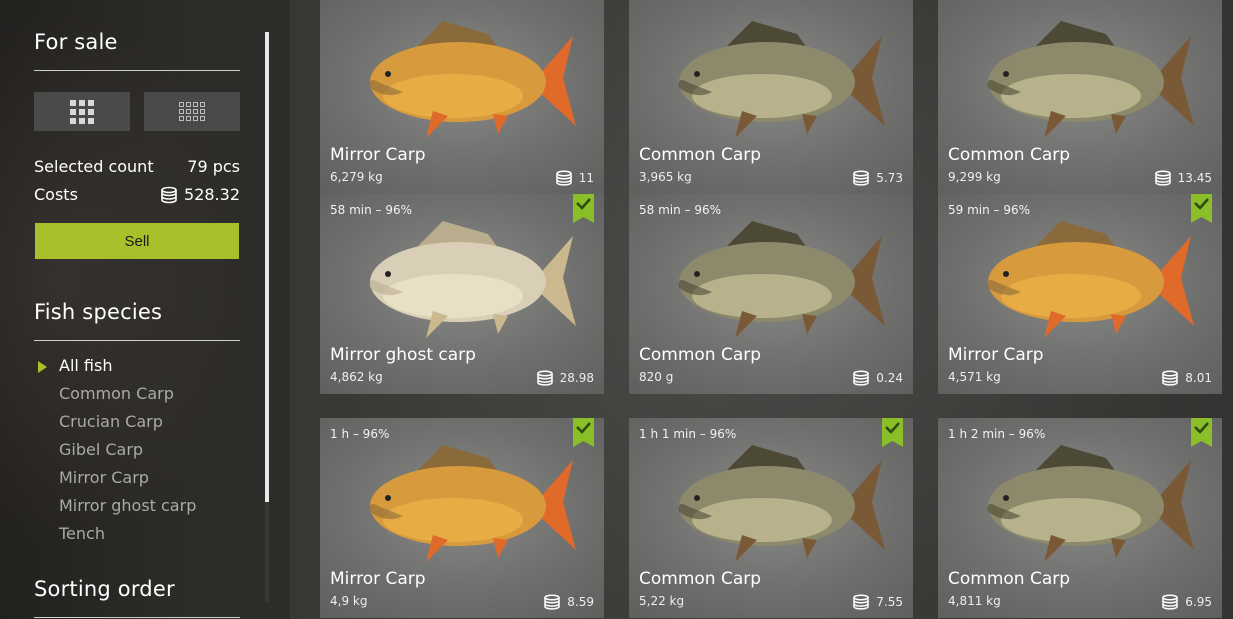 The height and width of the screenshot is (619, 1233). I want to click on fish-price: 5.73, so click(877, 178).